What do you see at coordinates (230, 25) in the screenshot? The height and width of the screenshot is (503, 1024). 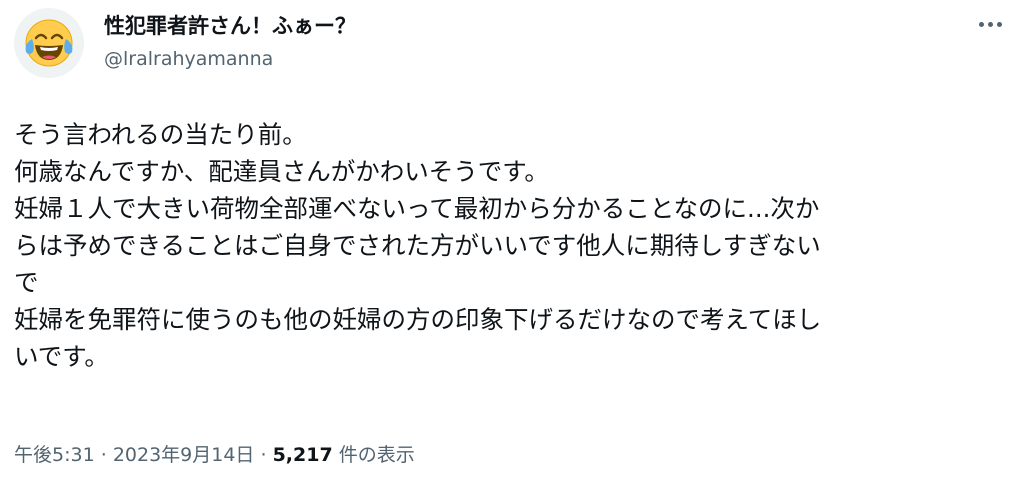 I see `author-display-name: 性犯罪者許さん！ふぁー？` at bounding box center [230, 25].